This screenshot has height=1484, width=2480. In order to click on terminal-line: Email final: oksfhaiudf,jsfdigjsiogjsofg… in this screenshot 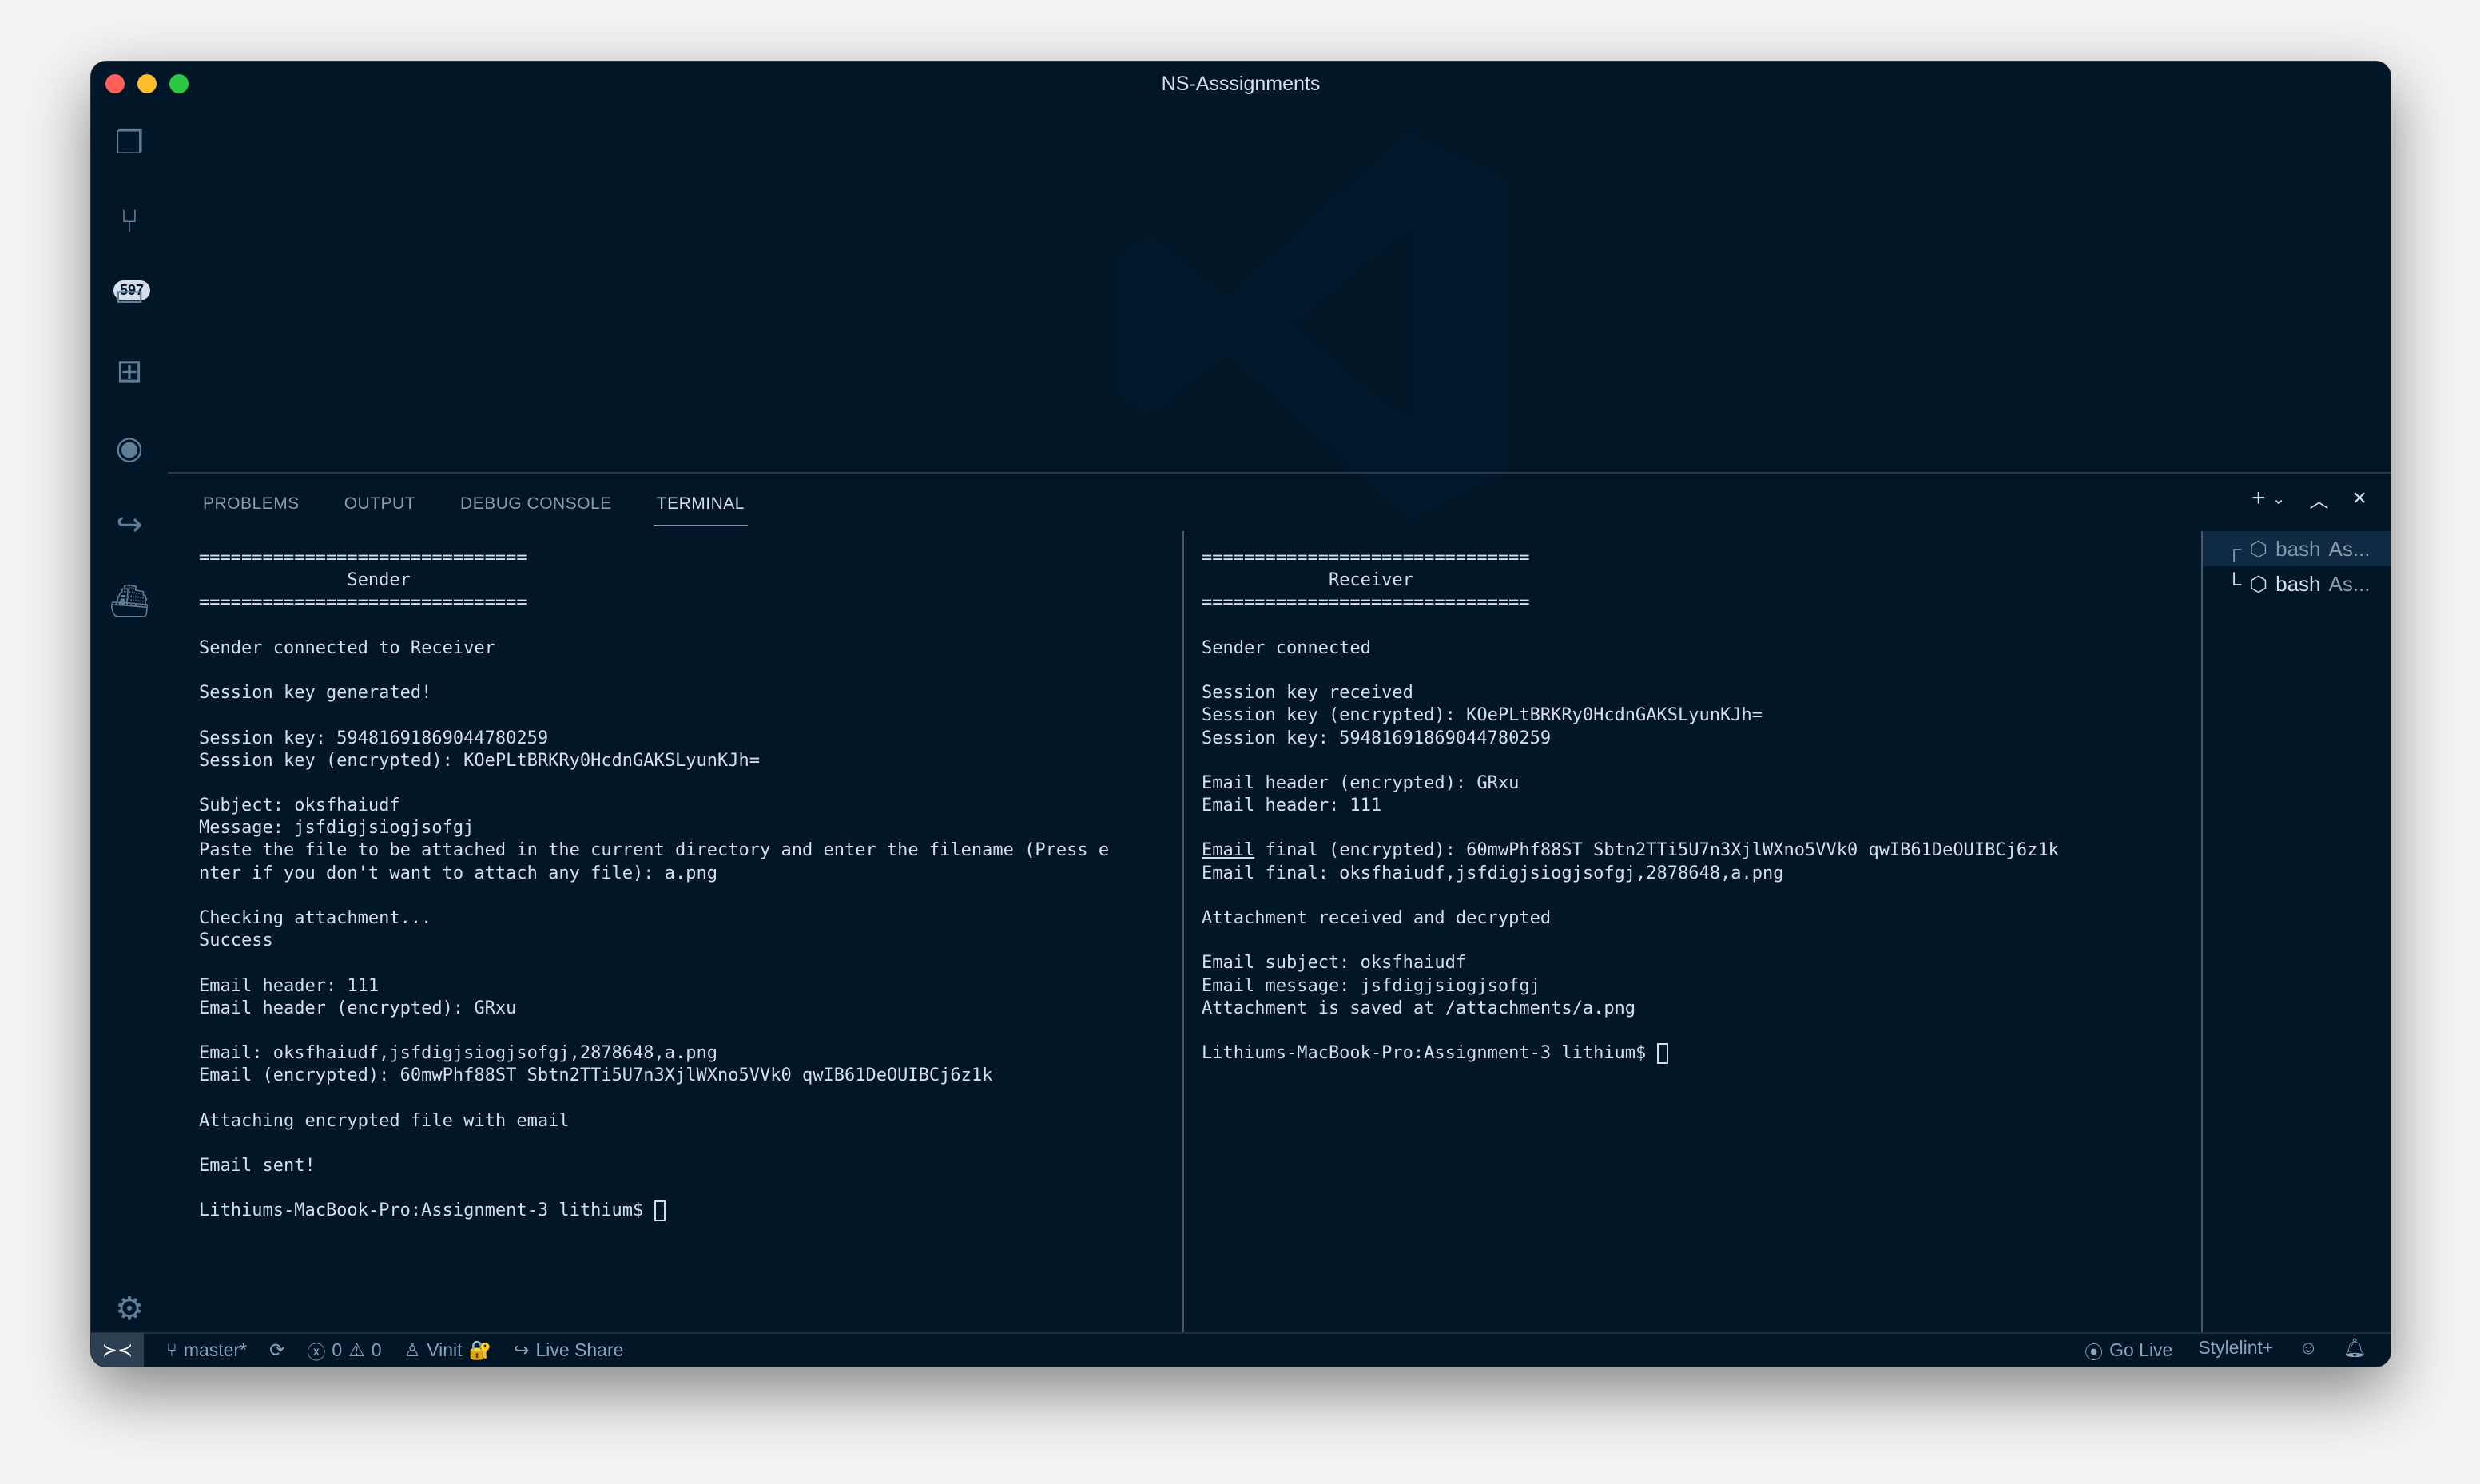, I will do `click(1493, 873)`.